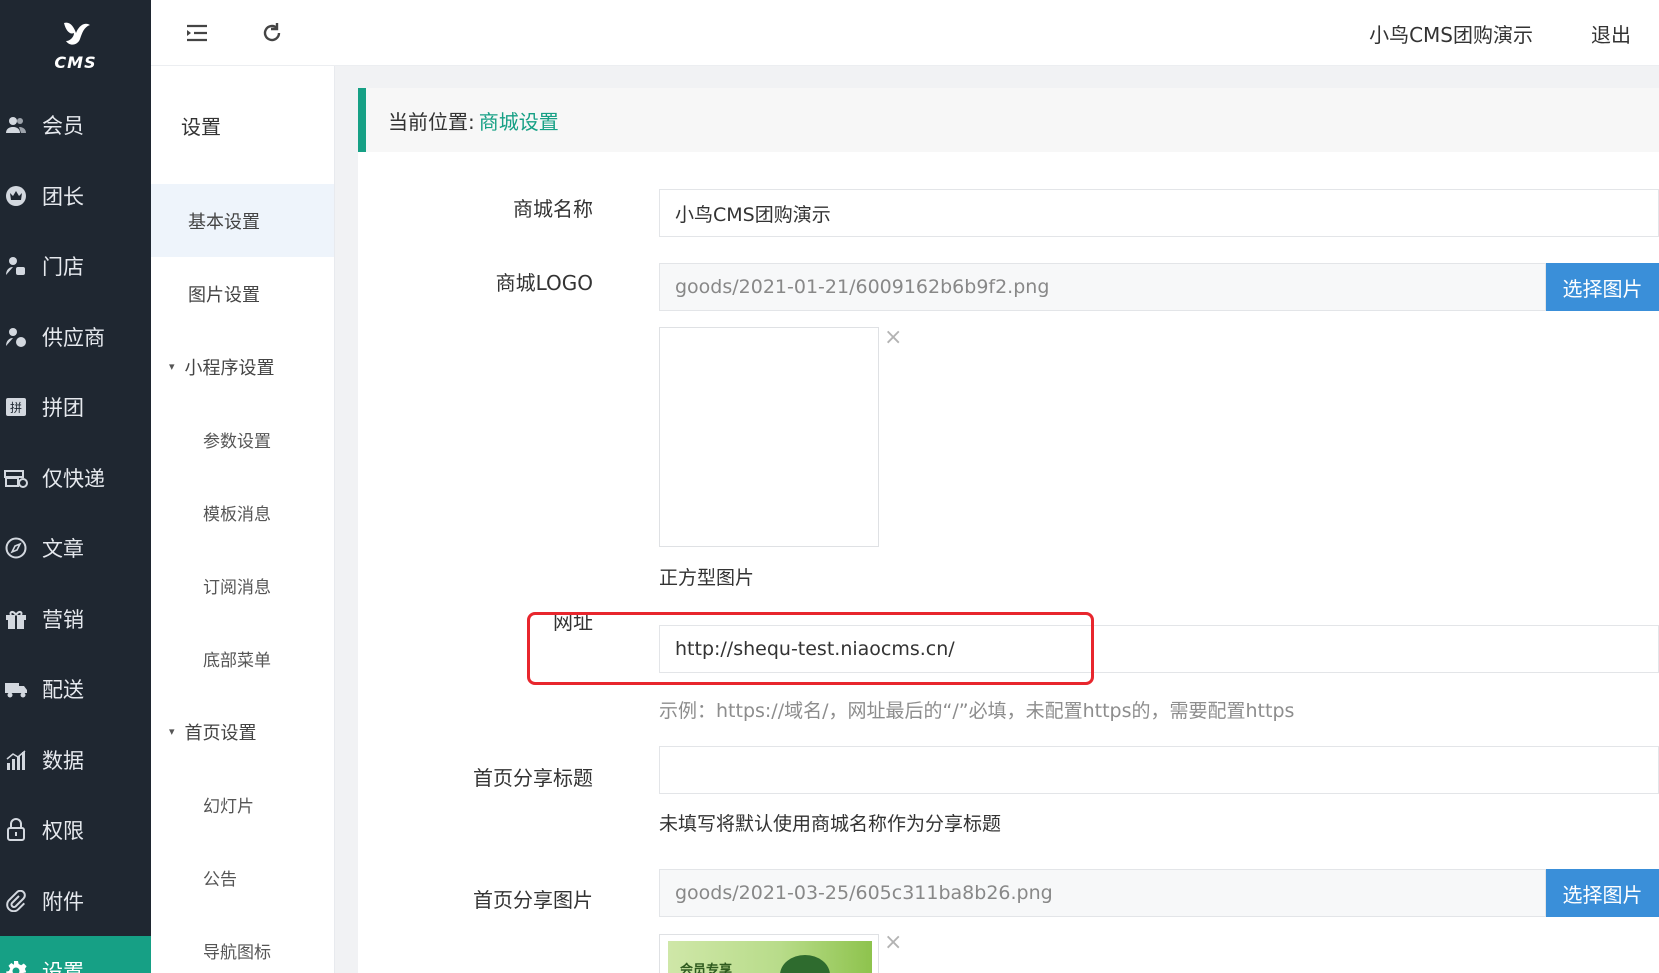 The height and width of the screenshot is (973, 1659). I want to click on sidebar-item-7: 营销, so click(75, 619).